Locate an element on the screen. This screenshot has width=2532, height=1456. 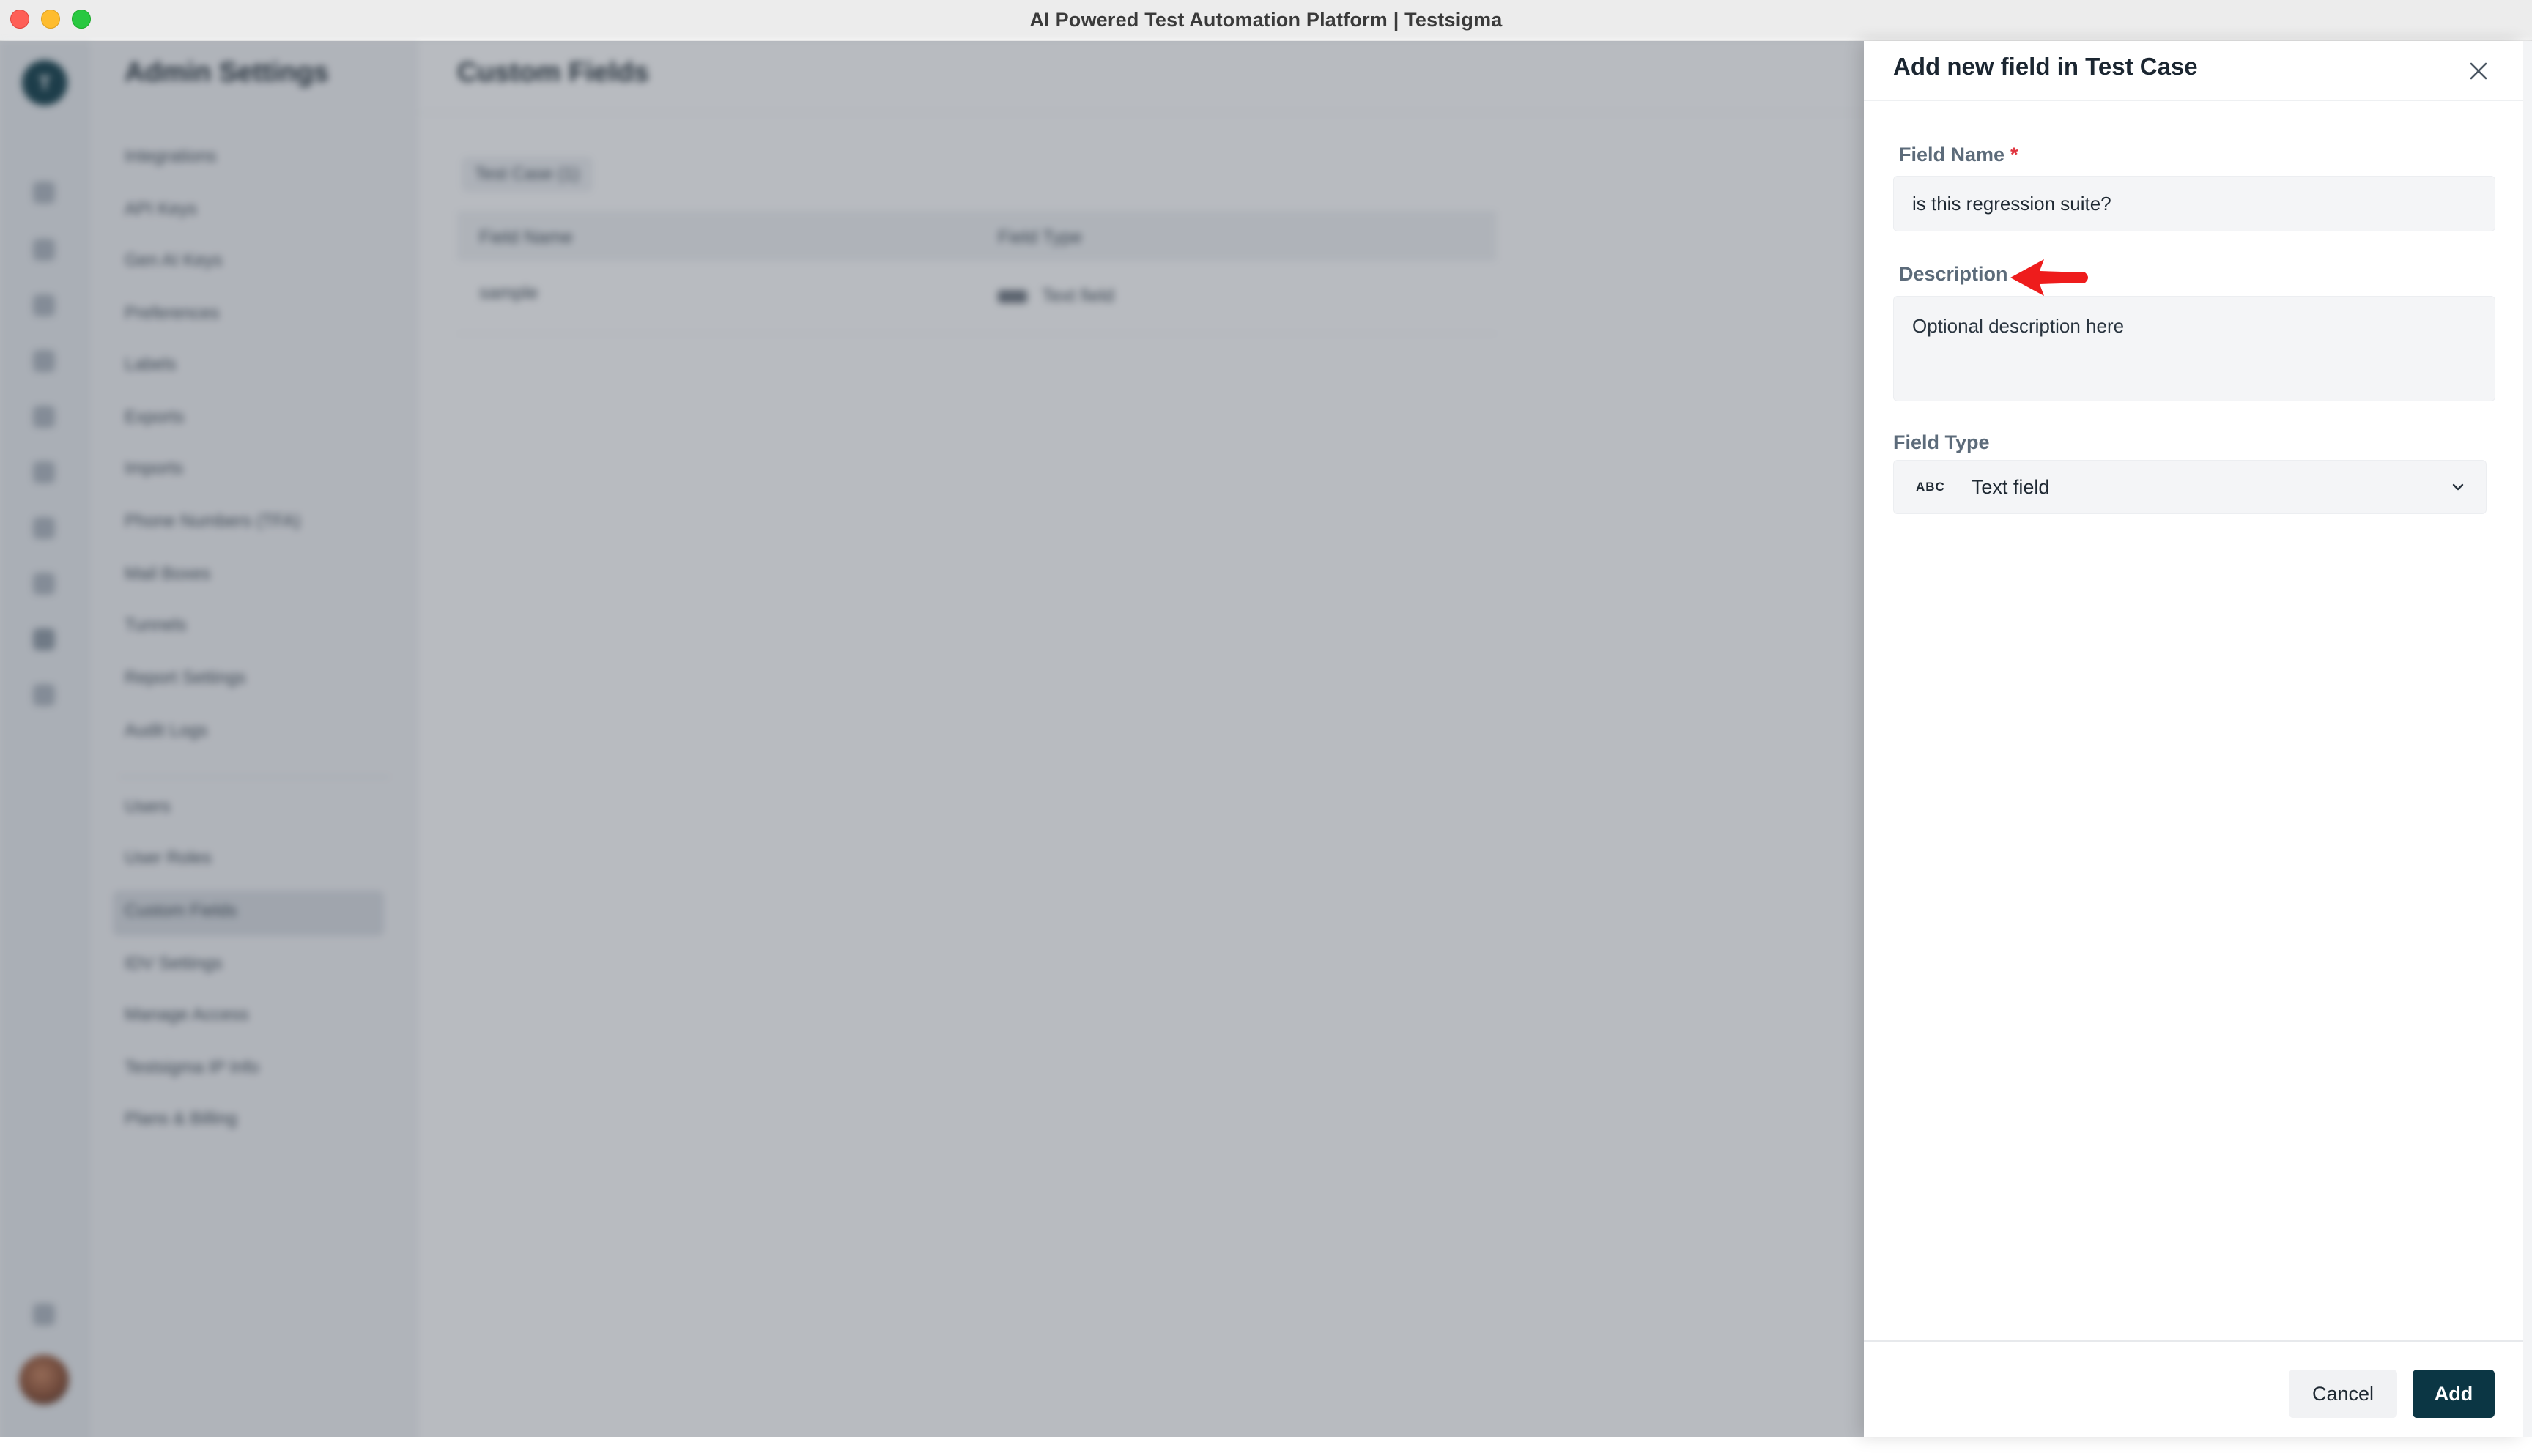
window-controls is located at coordinates (51, 19).